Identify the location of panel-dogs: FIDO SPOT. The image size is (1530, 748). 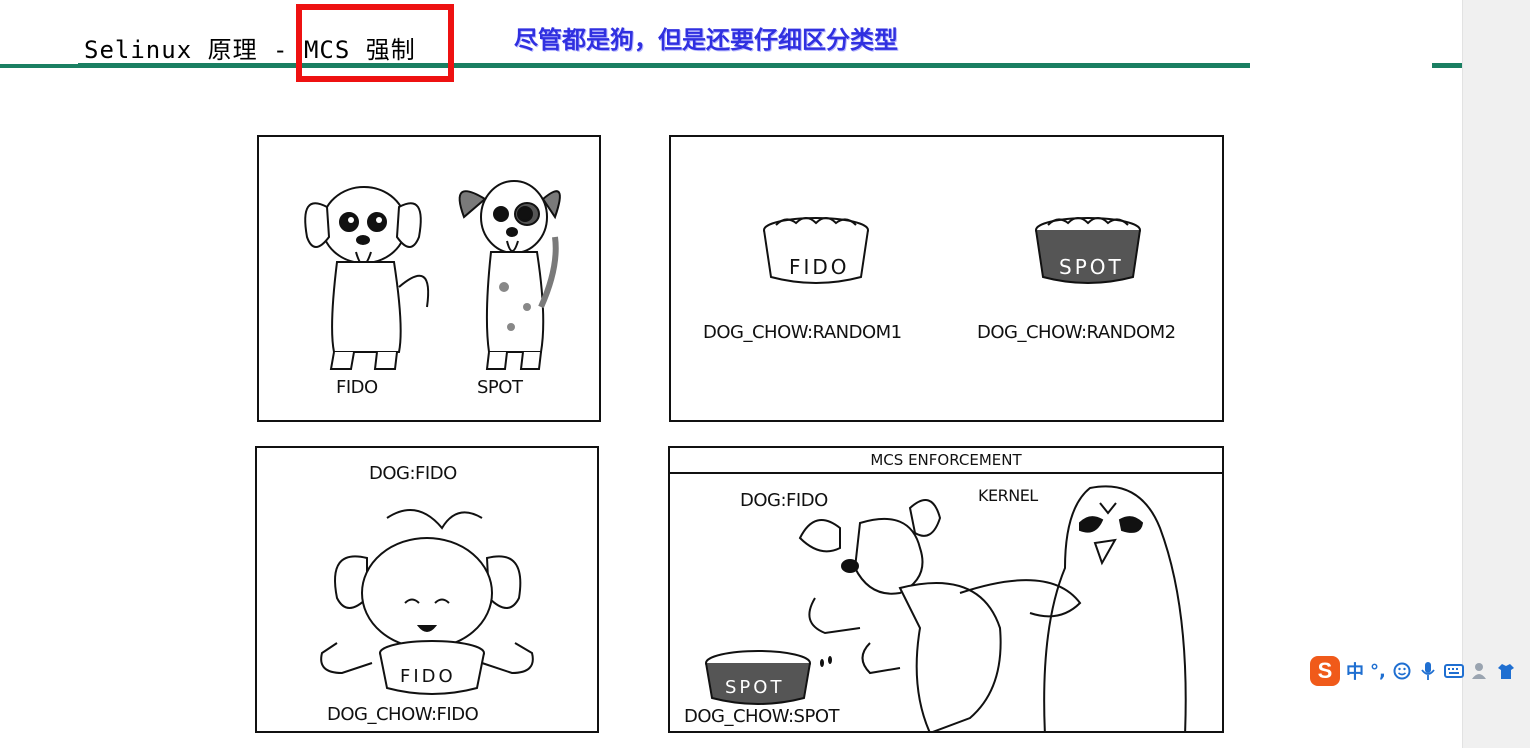
(429, 278).